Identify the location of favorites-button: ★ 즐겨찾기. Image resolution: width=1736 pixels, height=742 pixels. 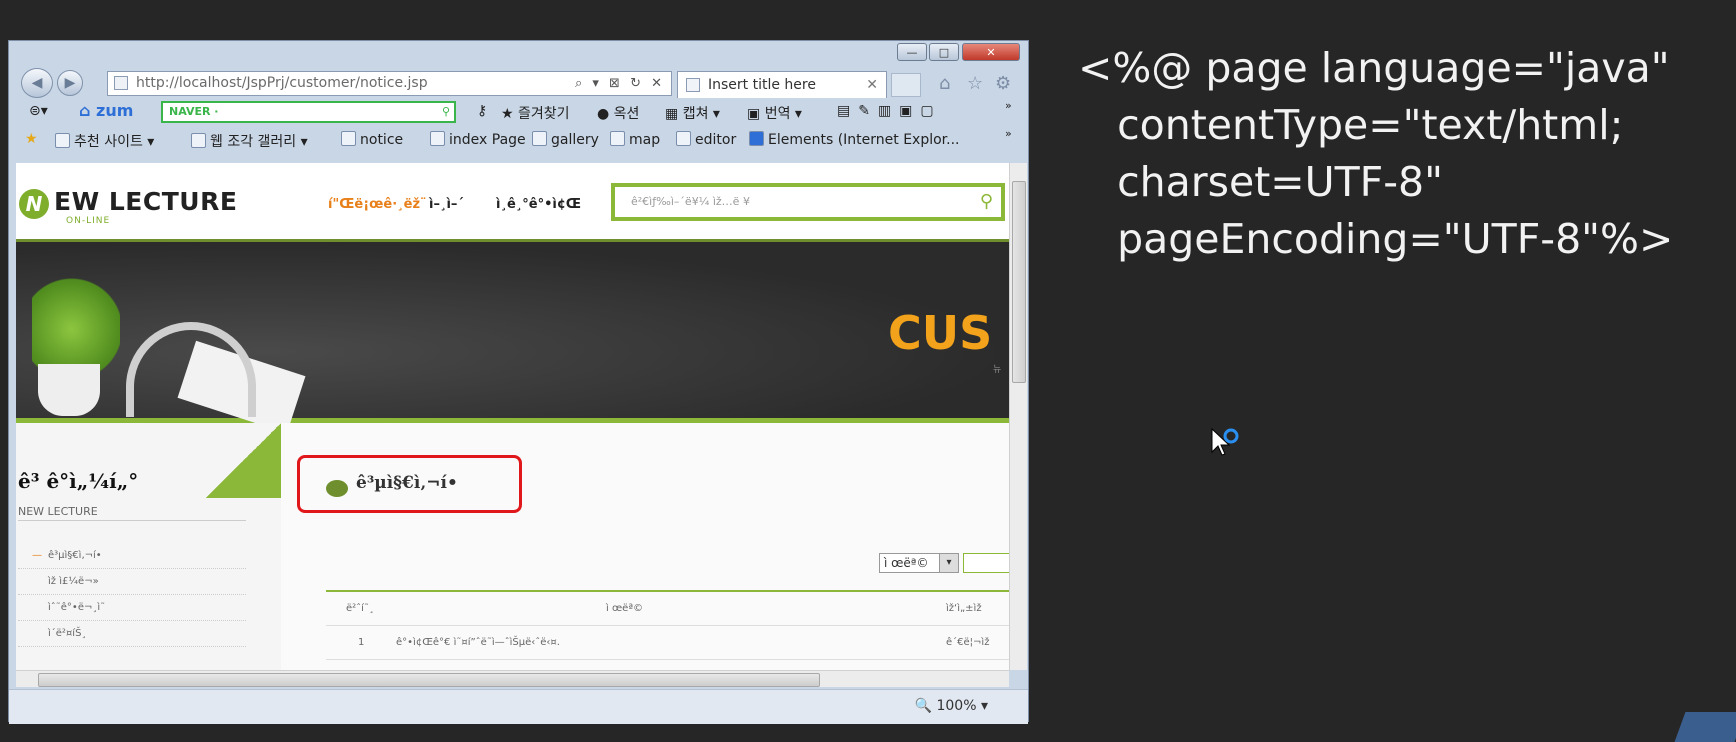
(535, 113).